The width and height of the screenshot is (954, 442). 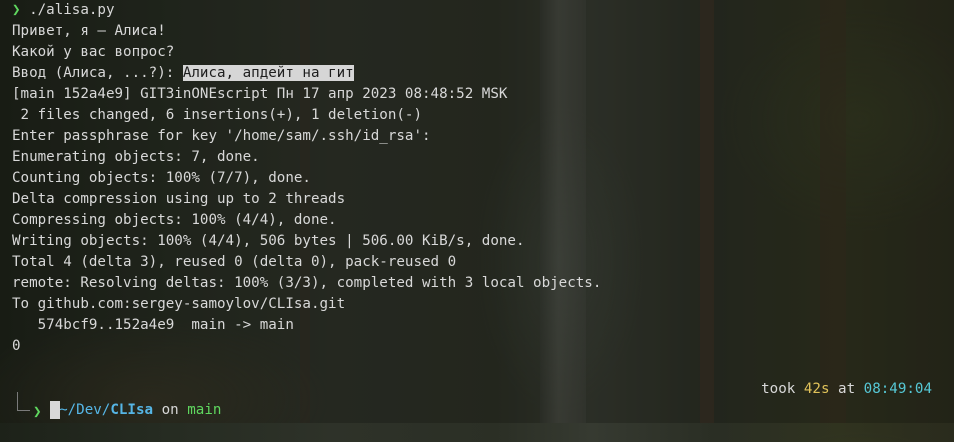 What do you see at coordinates (67, 10) in the screenshot?
I see `command-text: ./alisa.py` at bounding box center [67, 10].